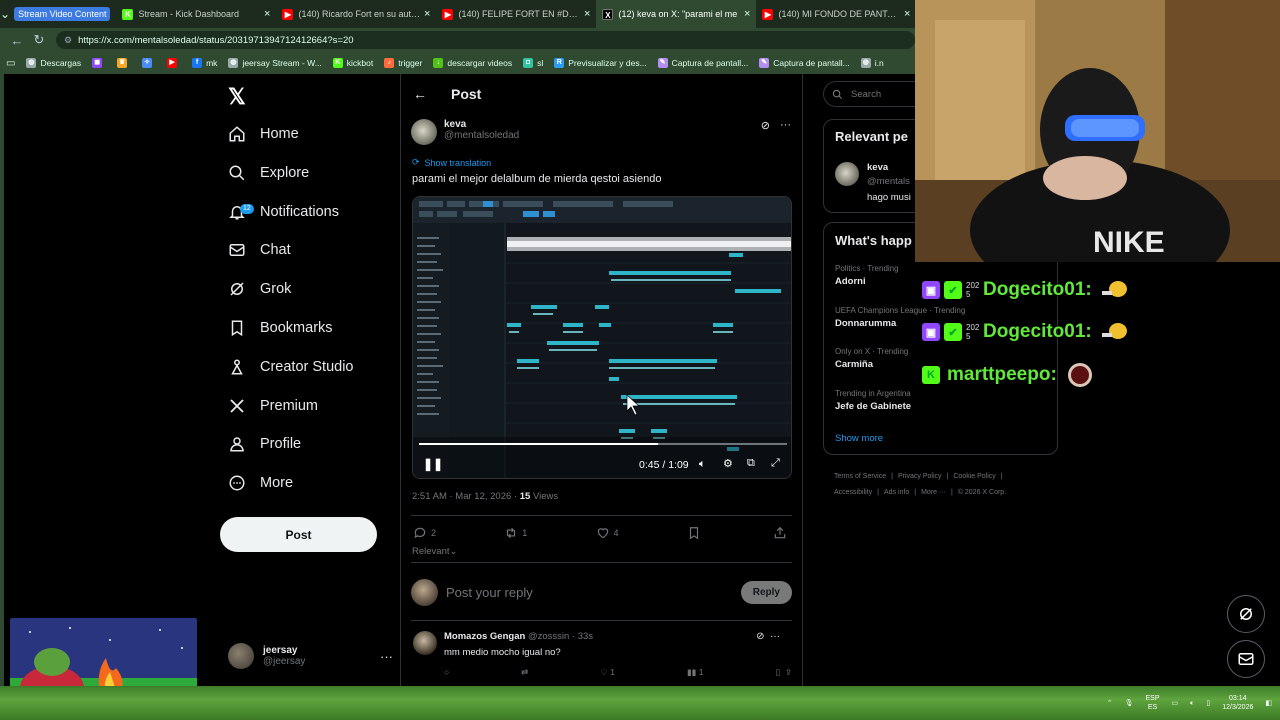  What do you see at coordinates (597, 135) in the screenshot?
I see `author-handle: @mentalsoledad` at bounding box center [597, 135].